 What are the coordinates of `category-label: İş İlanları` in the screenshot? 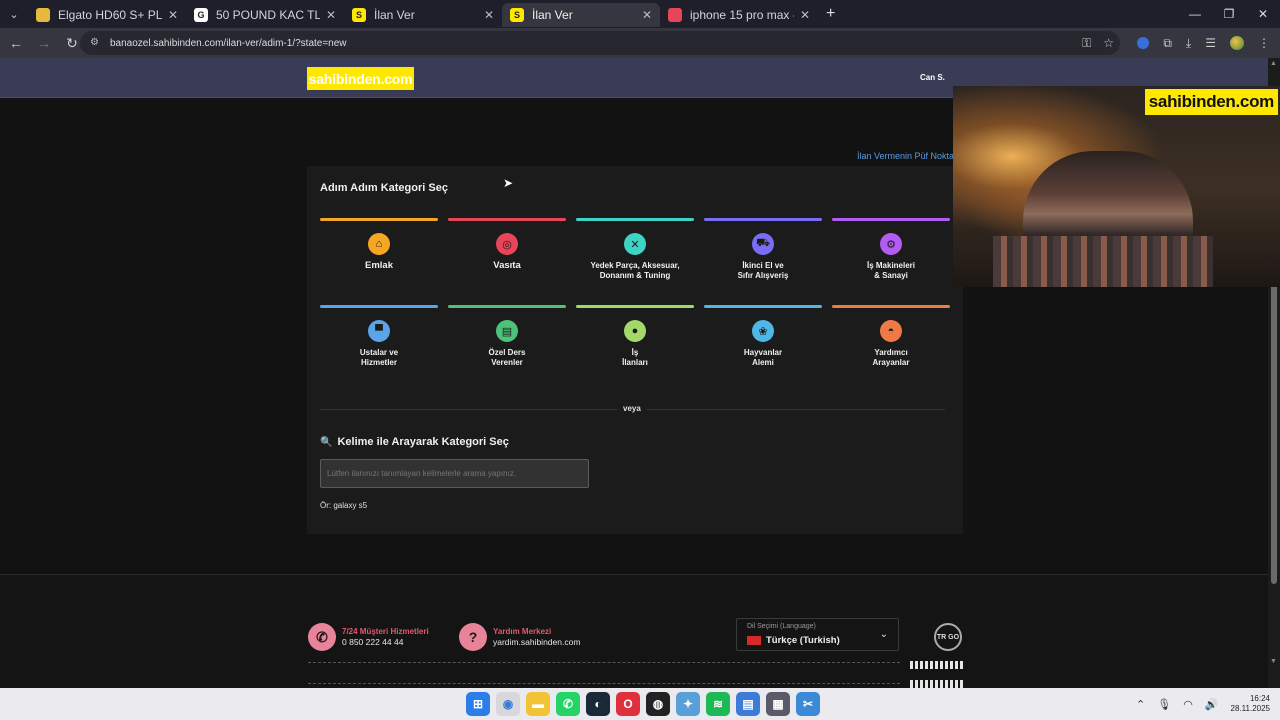 It's located at (635, 357).